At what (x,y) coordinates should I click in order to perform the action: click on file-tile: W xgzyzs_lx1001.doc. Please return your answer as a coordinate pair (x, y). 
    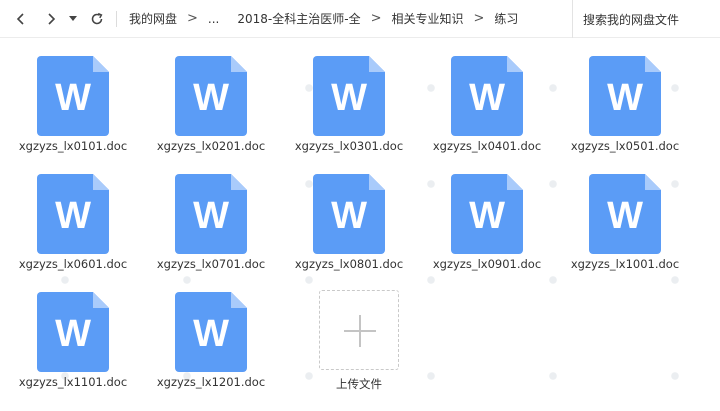
    Looking at the image, I should click on (617, 213).